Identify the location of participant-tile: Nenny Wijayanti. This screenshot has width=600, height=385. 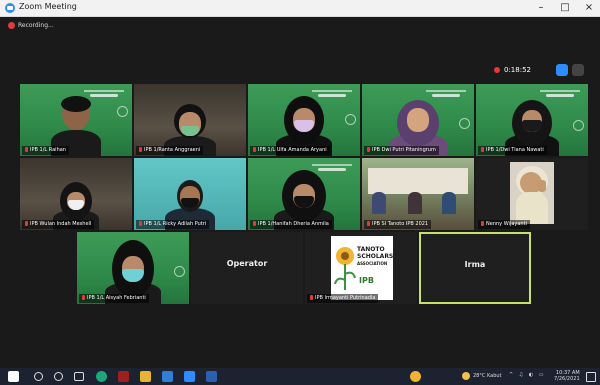
(532, 194).